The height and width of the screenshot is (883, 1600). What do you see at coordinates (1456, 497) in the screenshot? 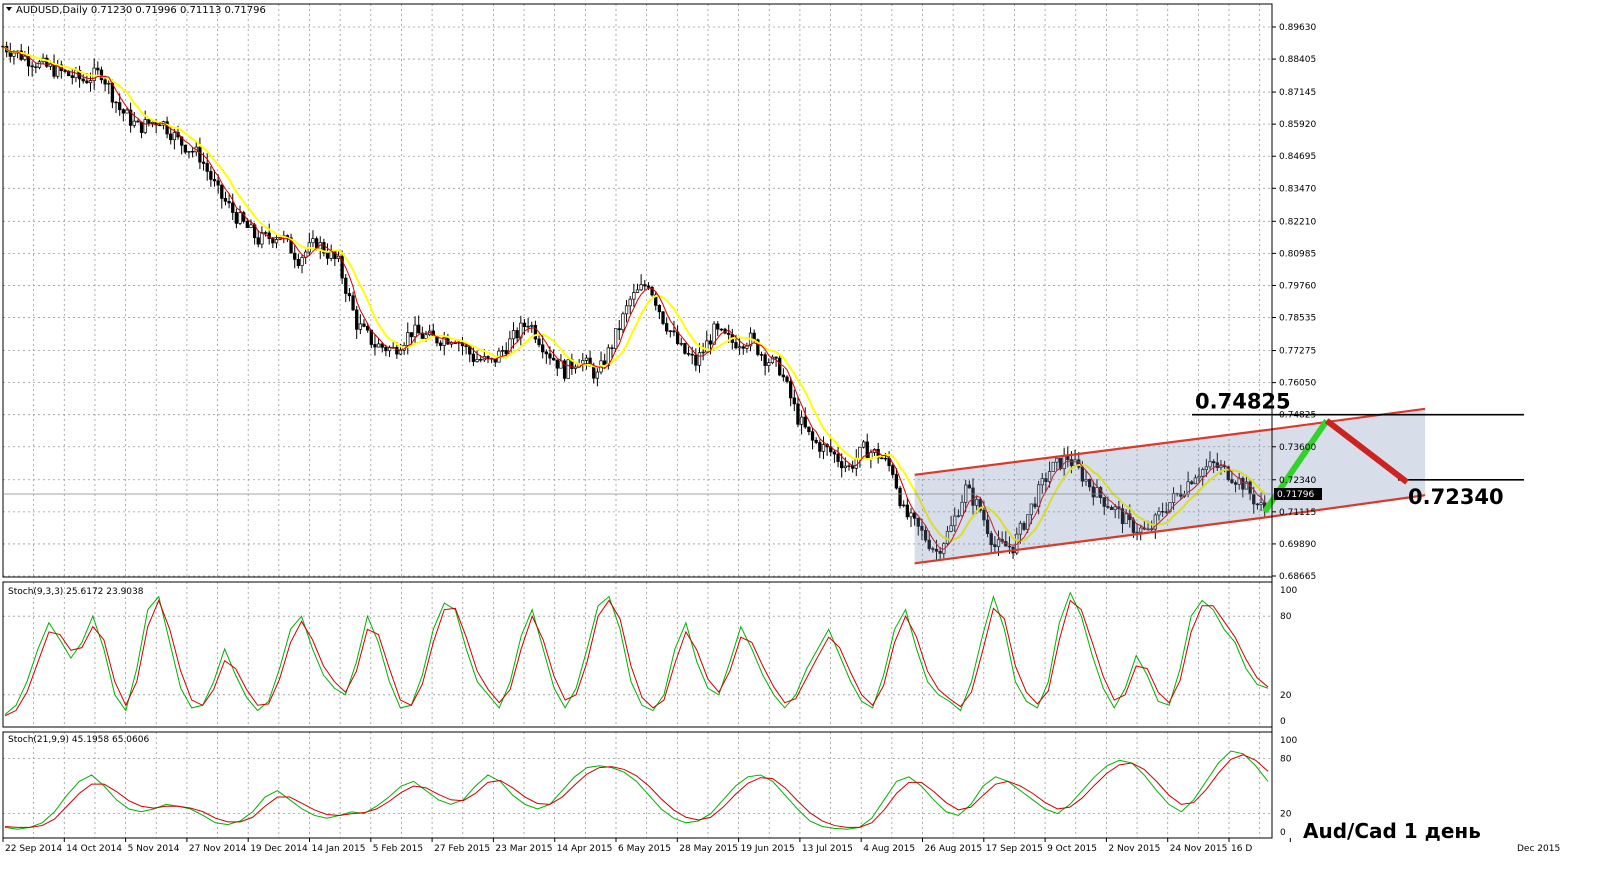
I see `level-label-lower: 0.72340` at bounding box center [1456, 497].